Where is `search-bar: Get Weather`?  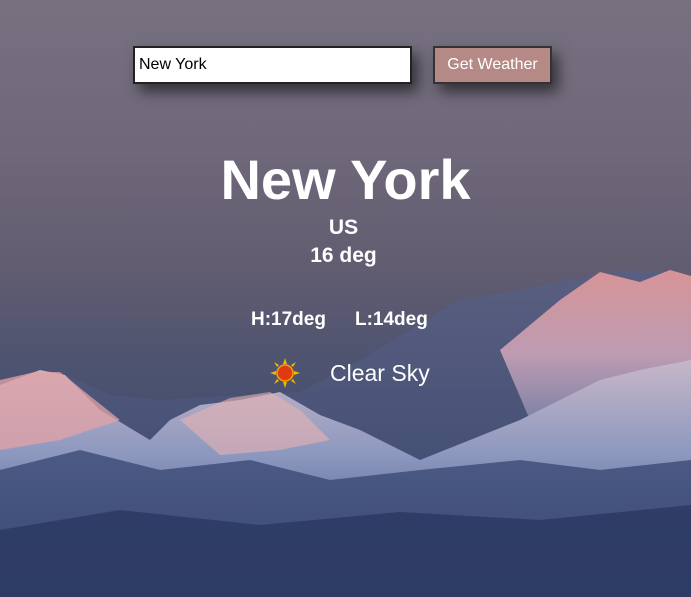
search-bar: Get Weather is located at coordinates (342, 65).